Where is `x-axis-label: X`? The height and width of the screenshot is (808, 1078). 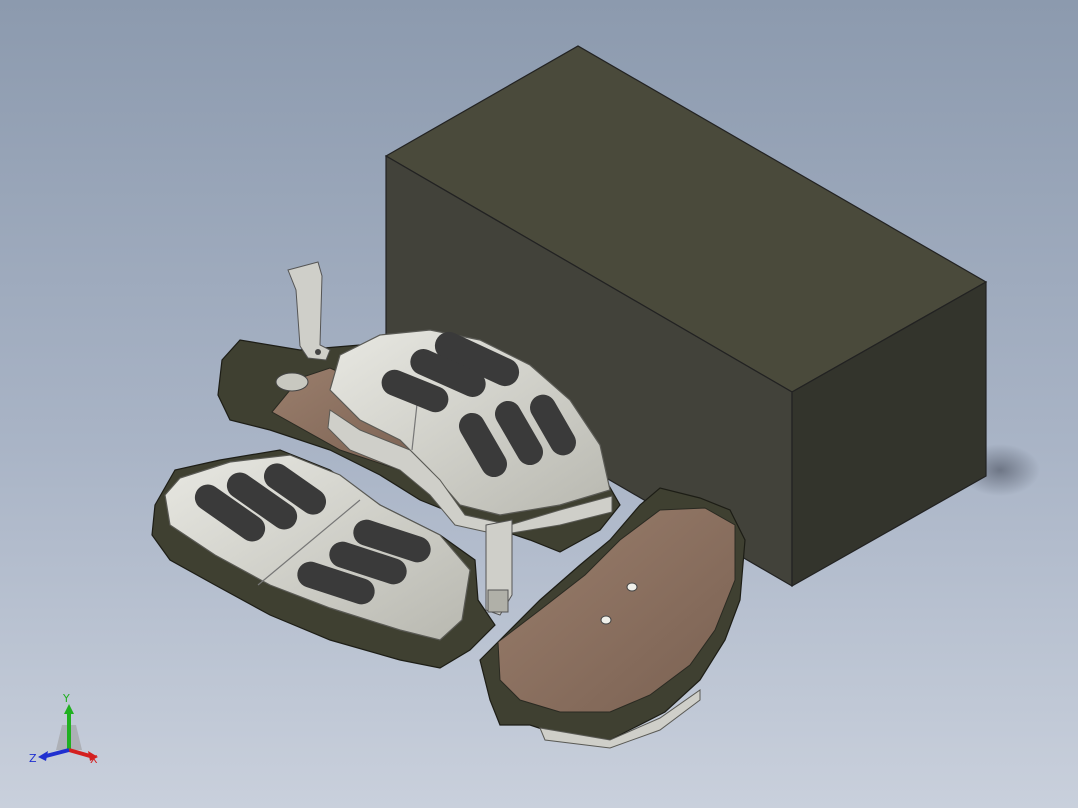 x-axis-label: X is located at coordinates (94, 759).